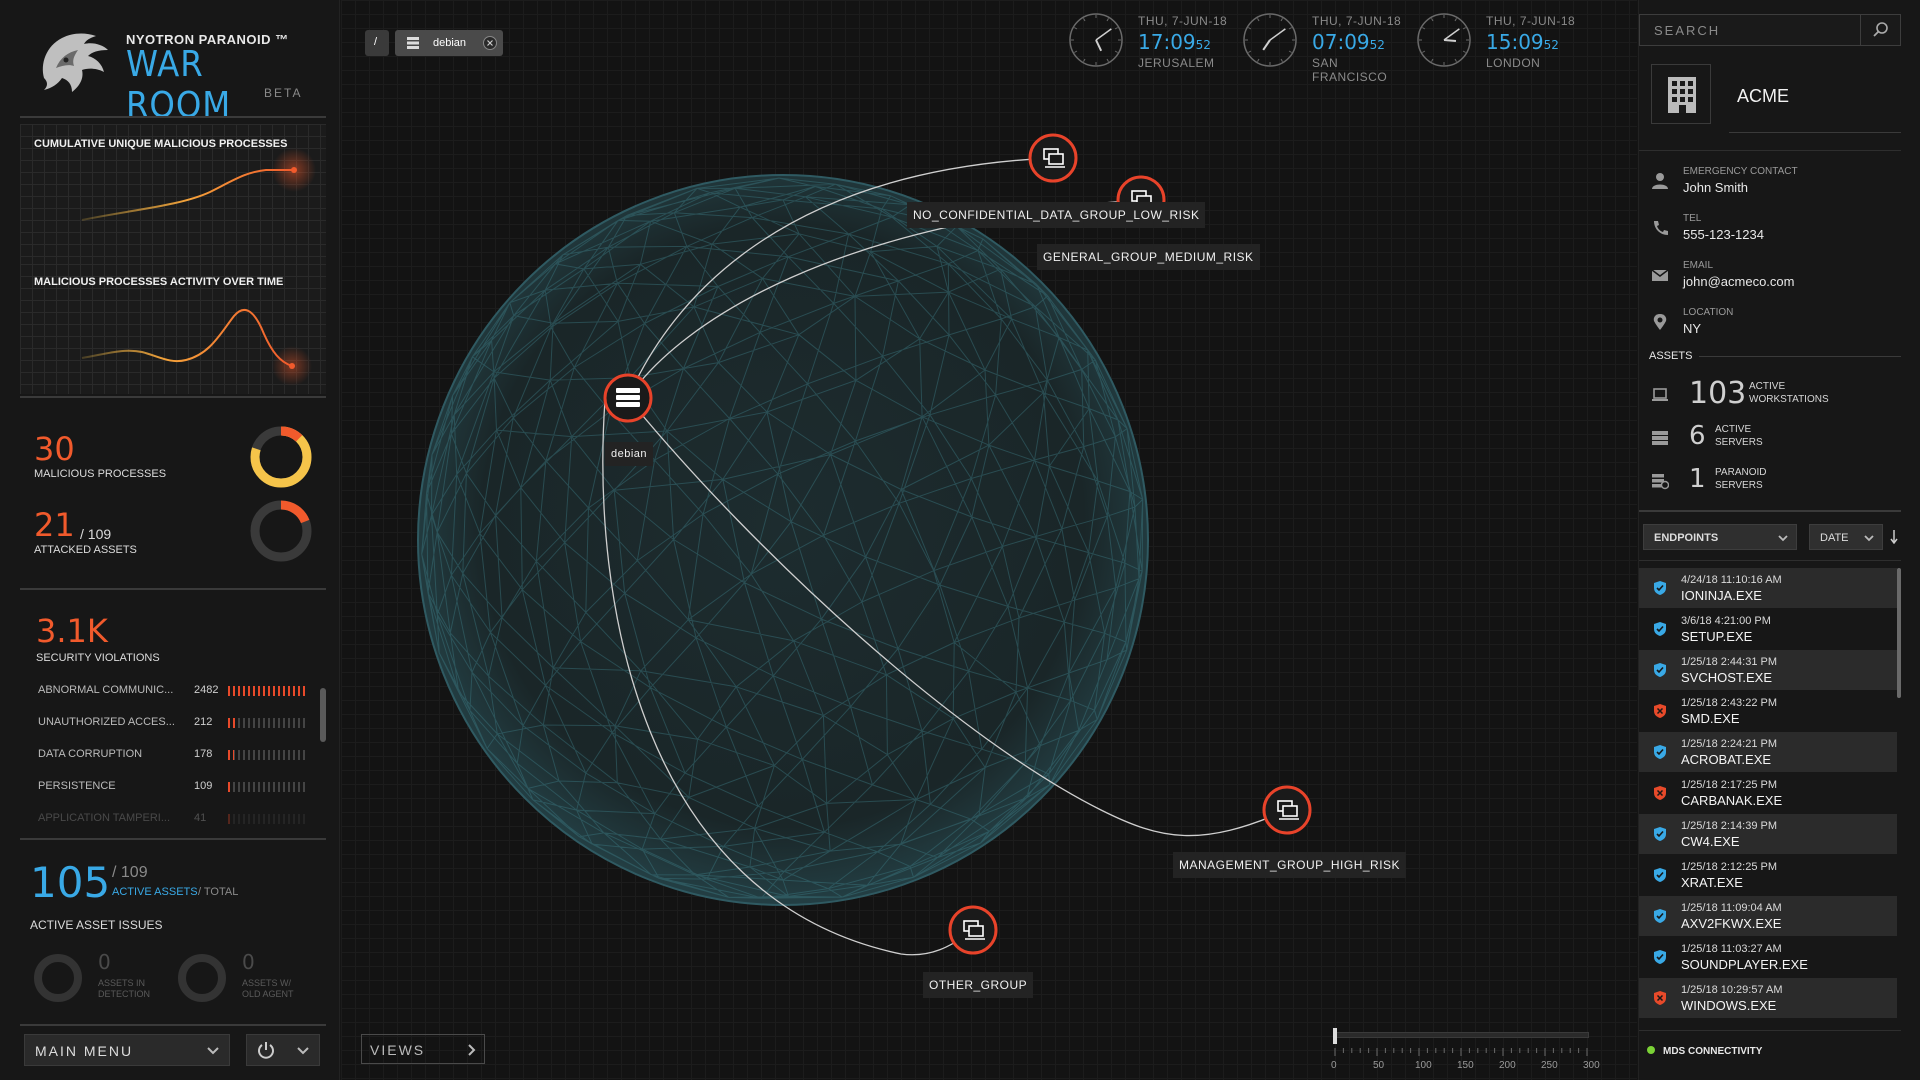  I want to click on endpoint-row: 1/25/18 2:43:22 PM SMD.EXE, so click(1768, 711).